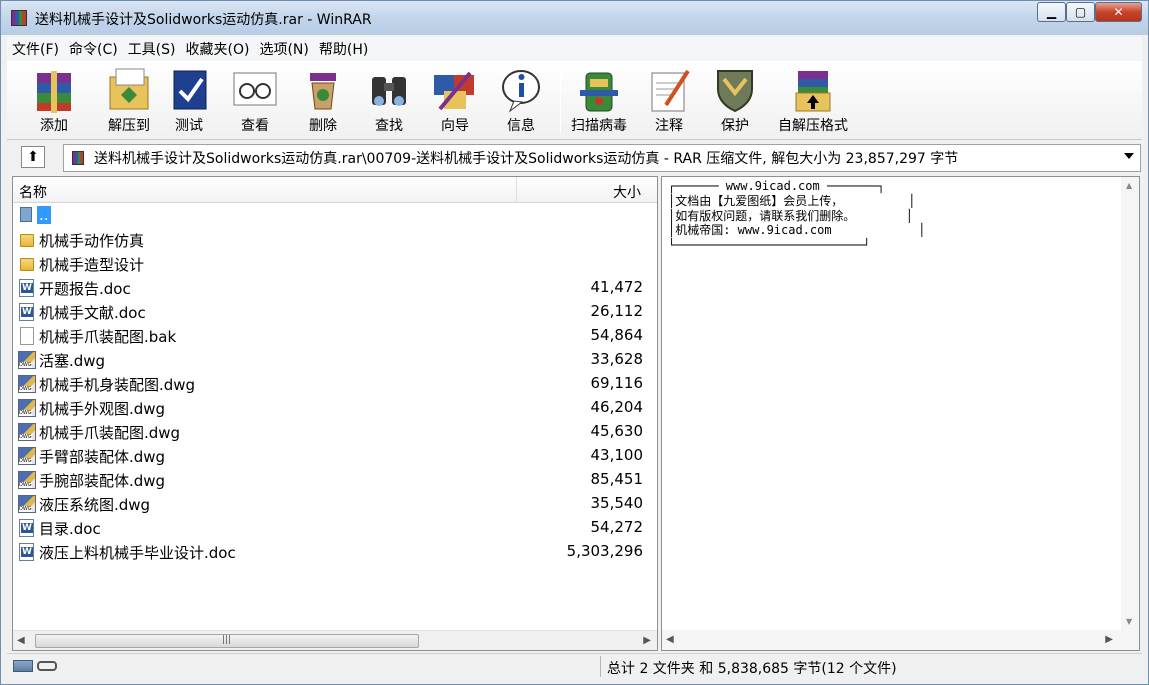 The width and height of the screenshot is (1149, 685). What do you see at coordinates (600, 666) in the screenshot?
I see `status-separator` at bounding box center [600, 666].